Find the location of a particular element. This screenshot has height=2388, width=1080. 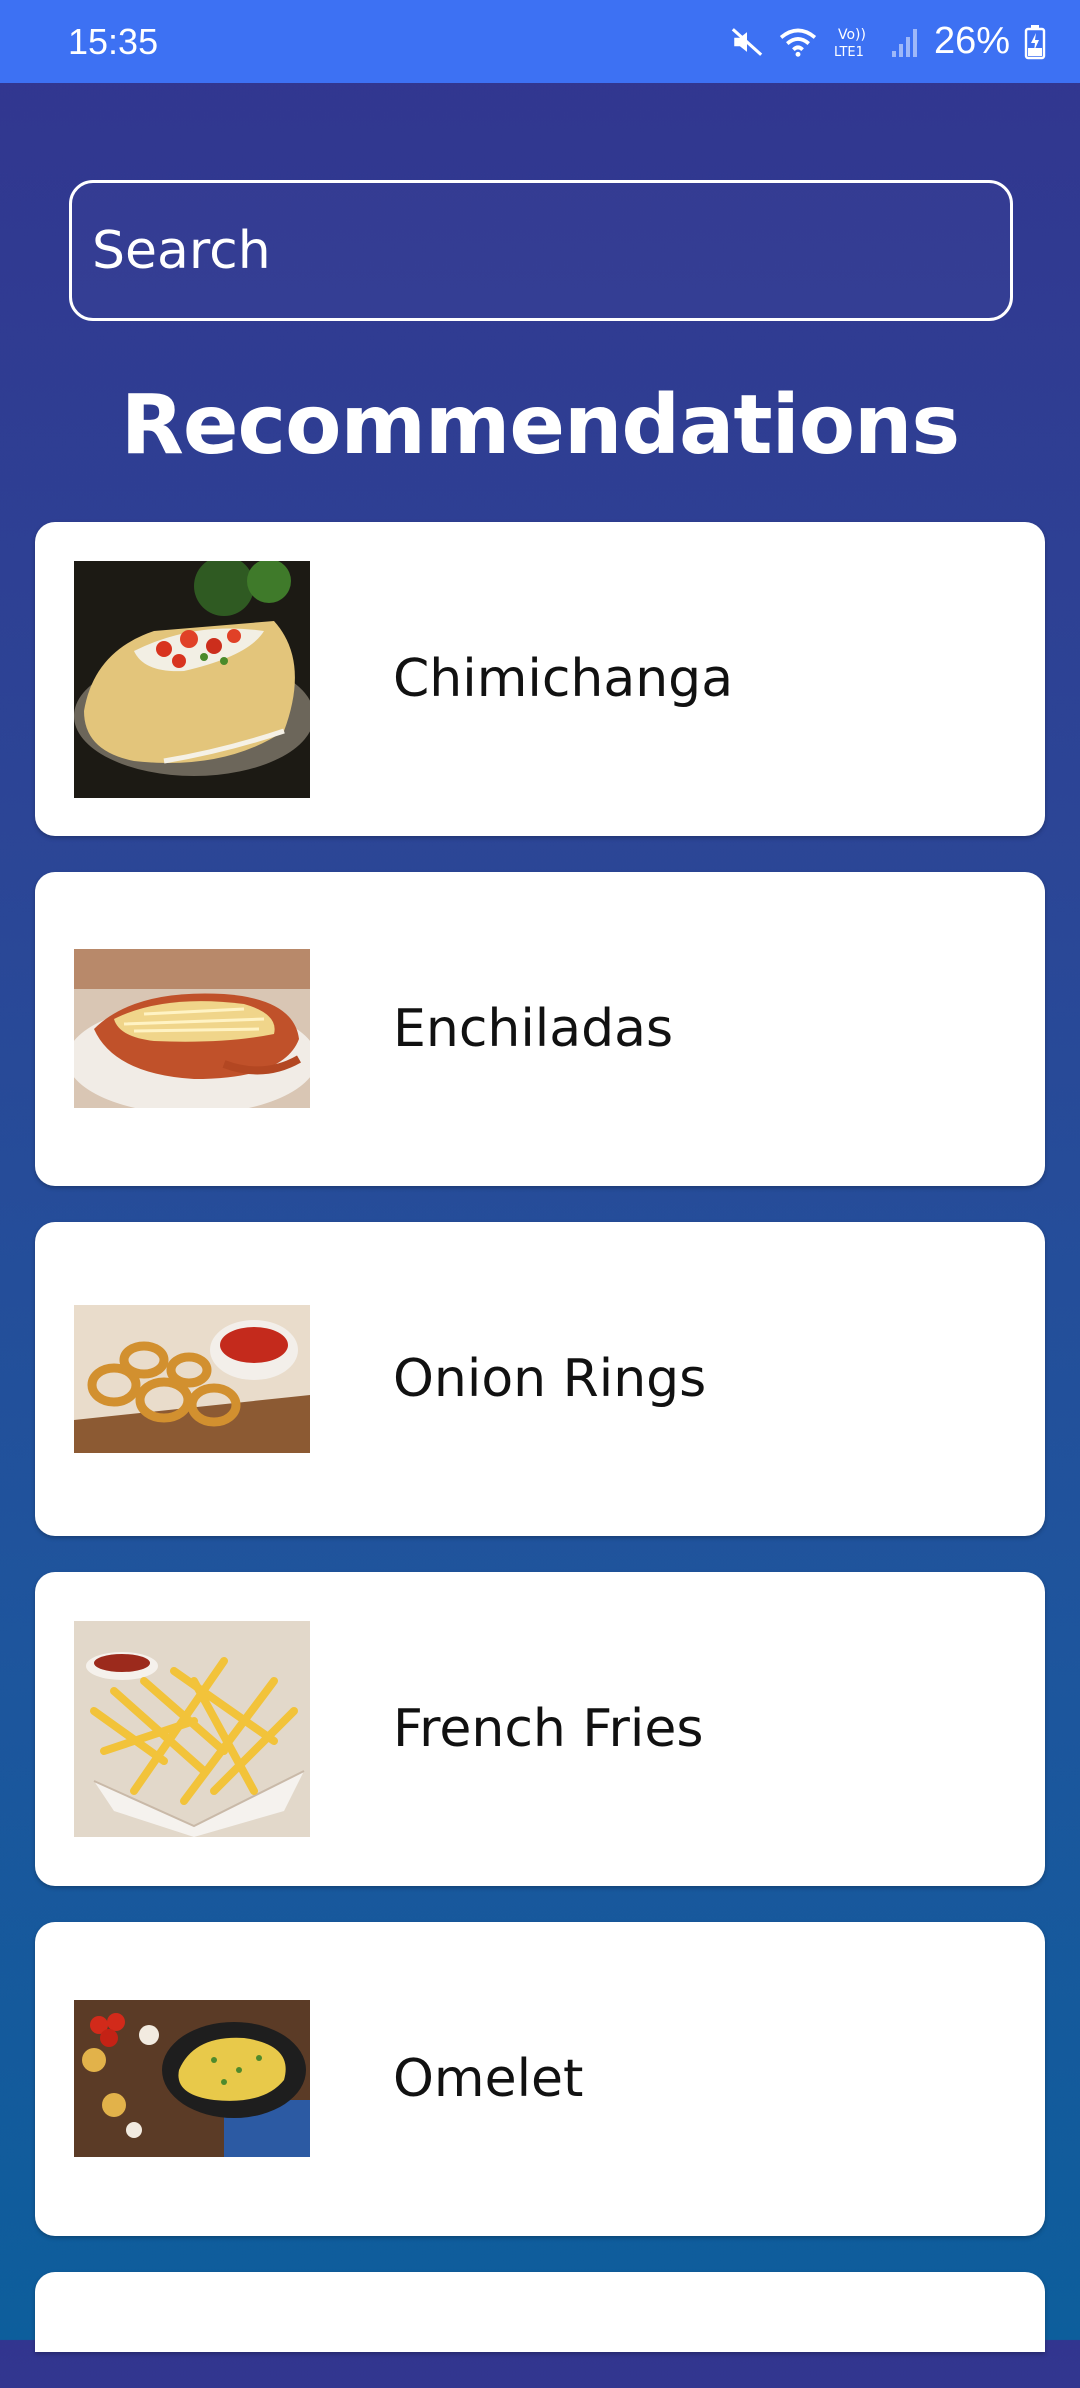

omelet-image is located at coordinates (192, 2078).